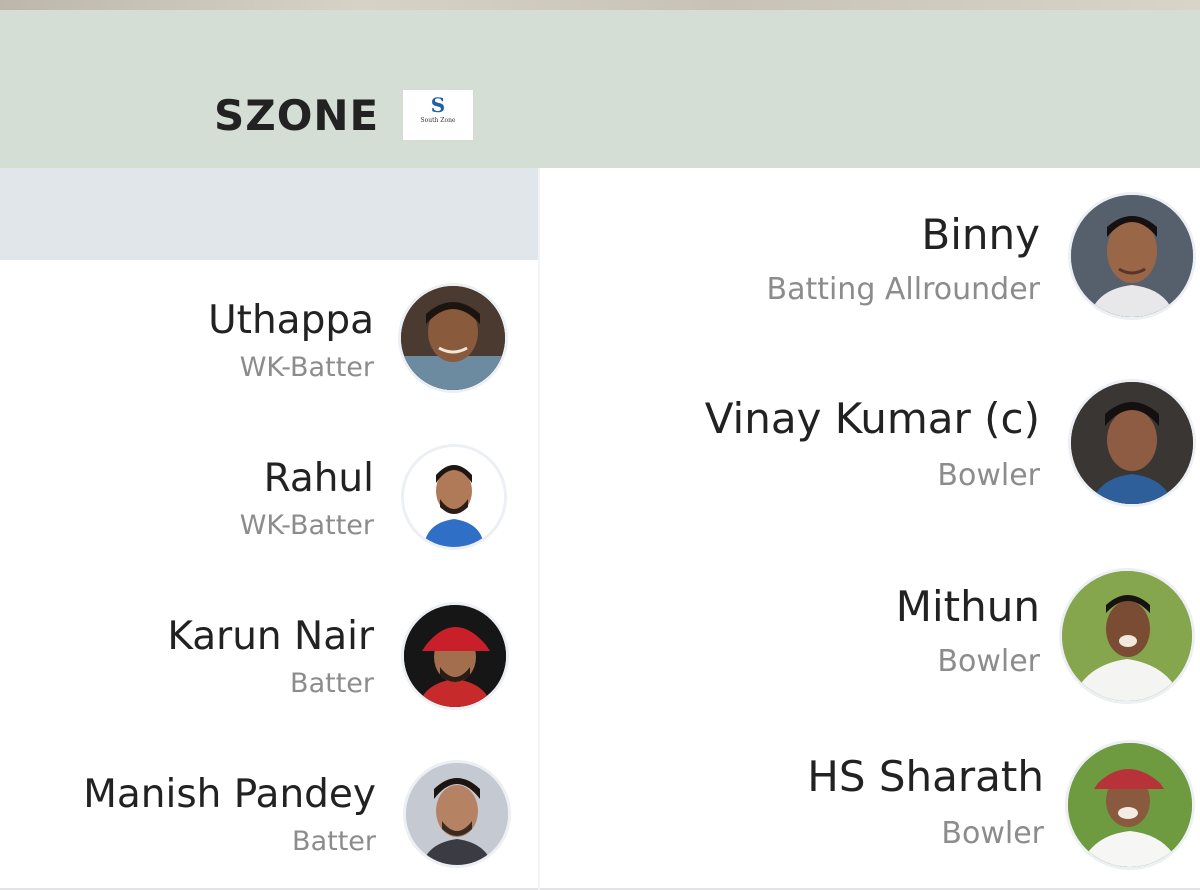 The height and width of the screenshot is (890, 1200). Describe the element at coordinates (438, 105) in the screenshot. I see `logo-letter: S` at that location.